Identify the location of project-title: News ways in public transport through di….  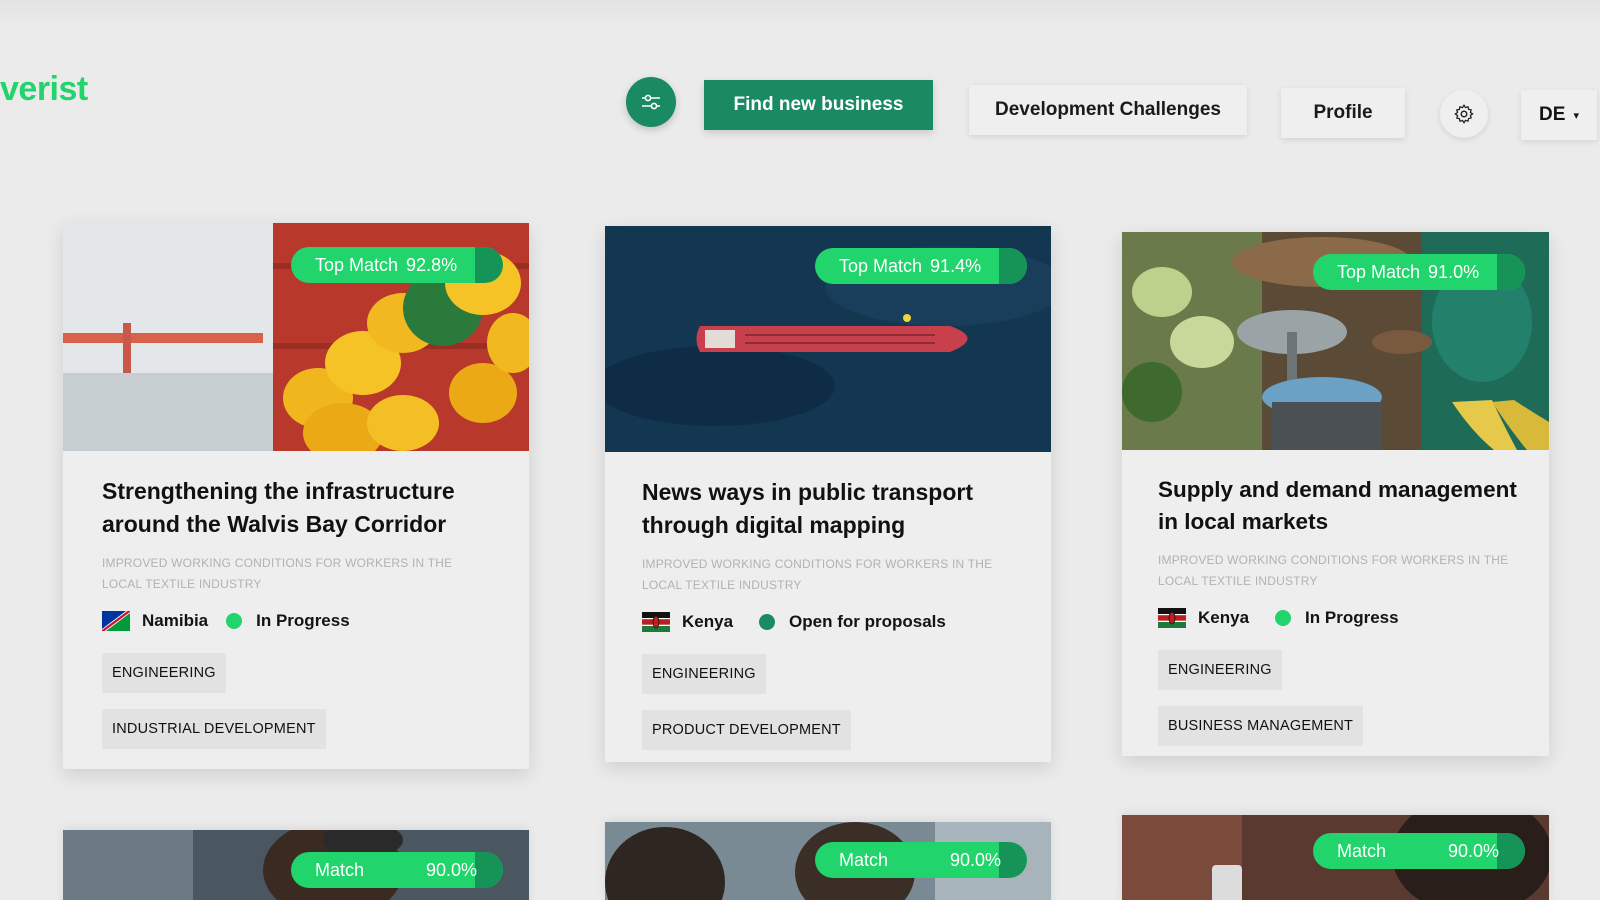
(827, 509).